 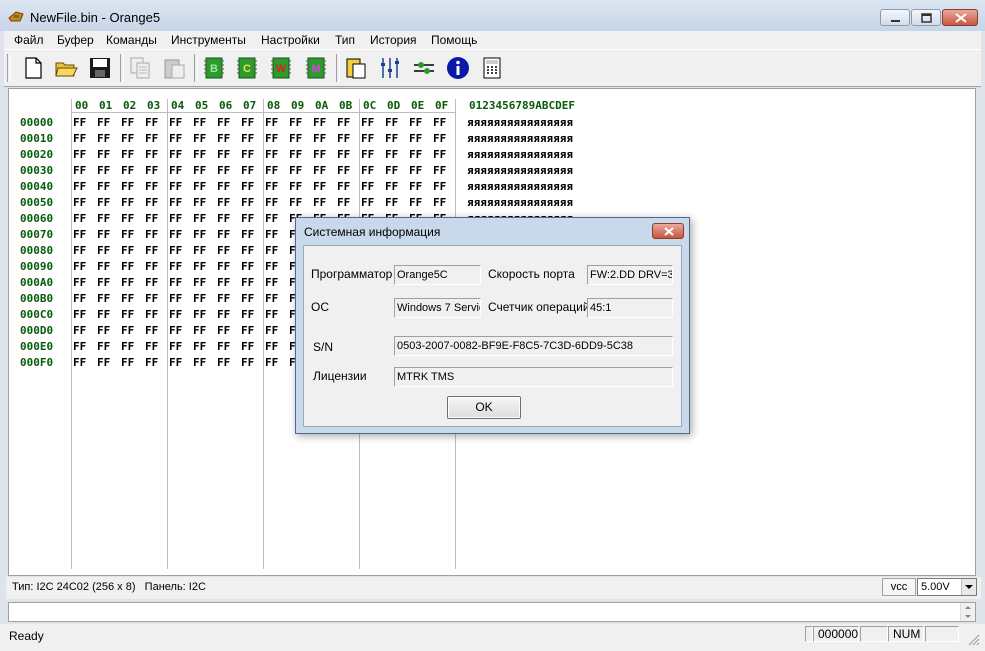 What do you see at coordinates (29, 40) in the screenshot?
I see `menu-file: Файл` at bounding box center [29, 40].